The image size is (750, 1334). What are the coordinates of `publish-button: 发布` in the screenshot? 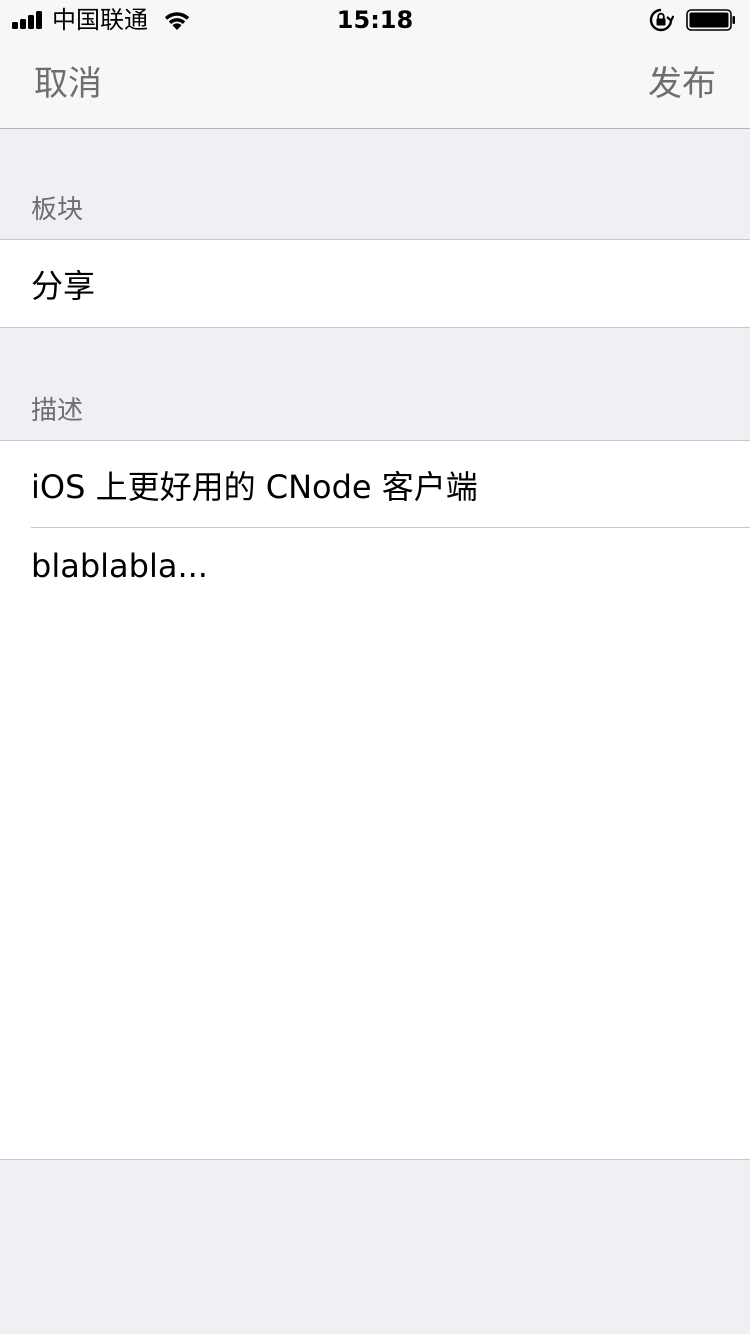 It's located at (682, 84).